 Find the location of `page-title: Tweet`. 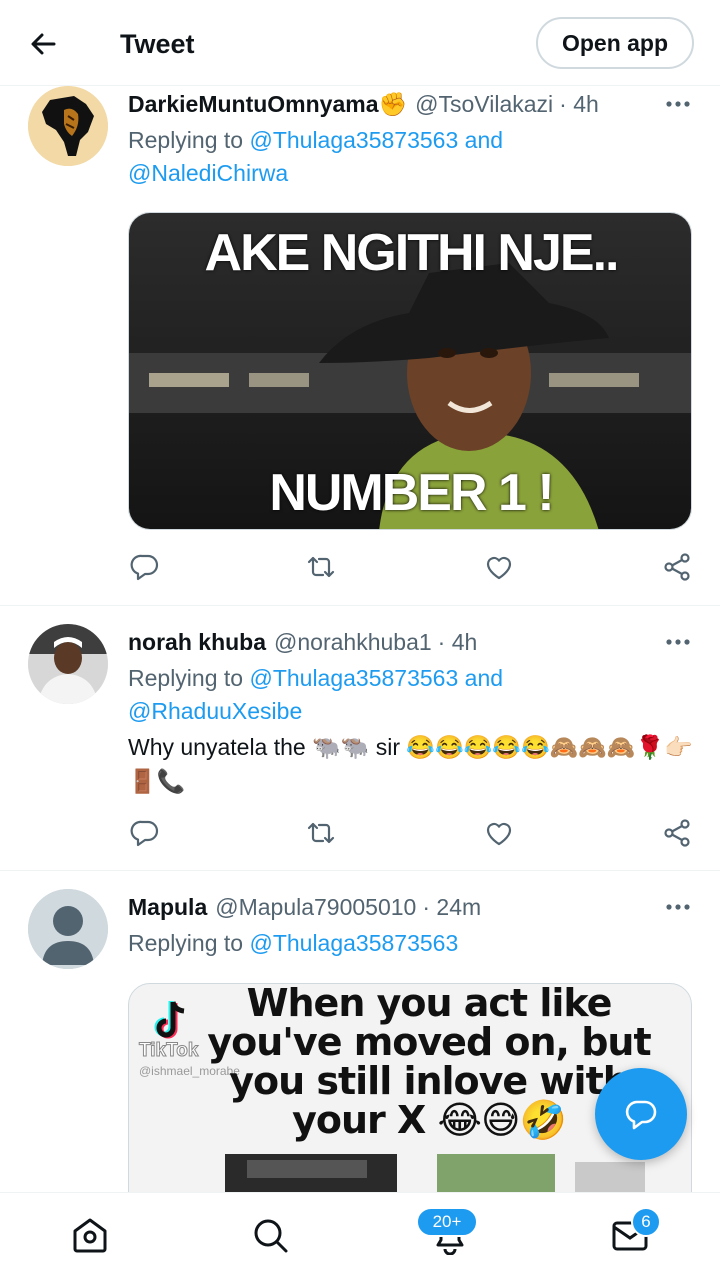

page-title: Tweet is located at coordinates (157, 44).